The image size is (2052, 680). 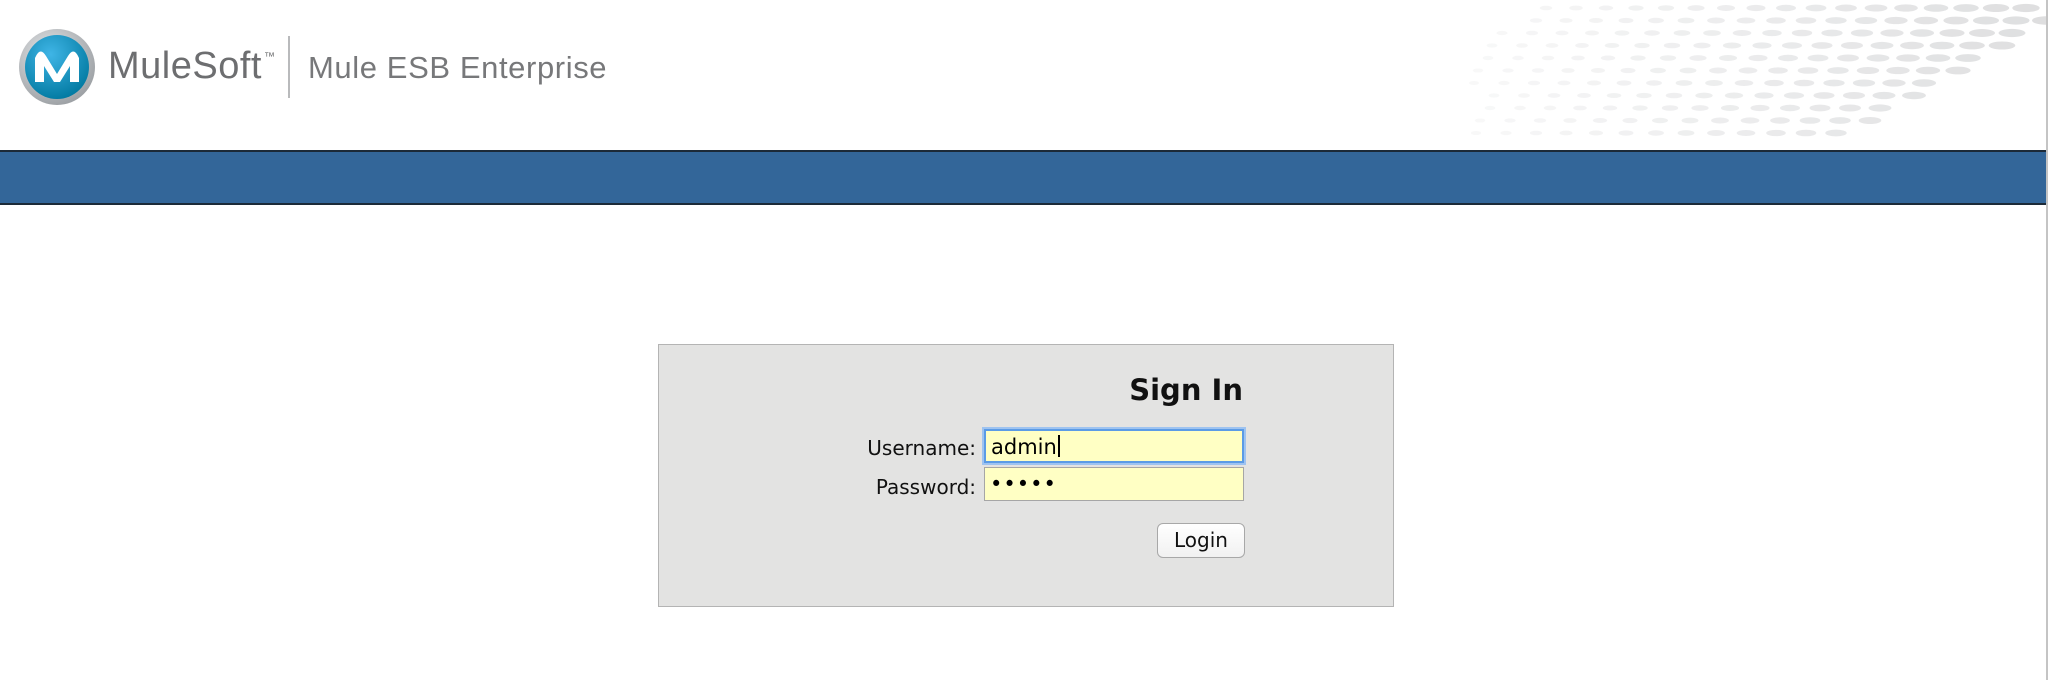 What do you see at coordinates (1114, 446) in the screenshot?
I see `username-input: admin` at bounding box center [1114, 446].